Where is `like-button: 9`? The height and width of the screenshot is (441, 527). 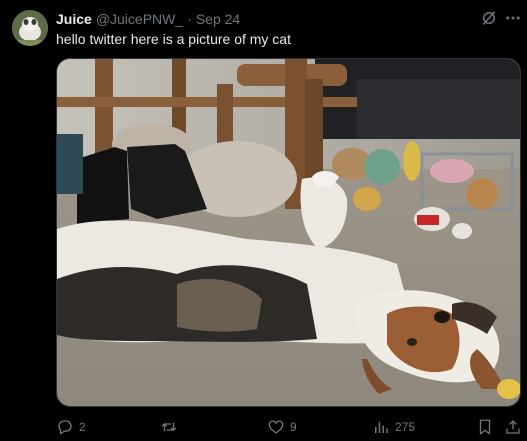
like-button: 9 is located at coordinates (282, 427).